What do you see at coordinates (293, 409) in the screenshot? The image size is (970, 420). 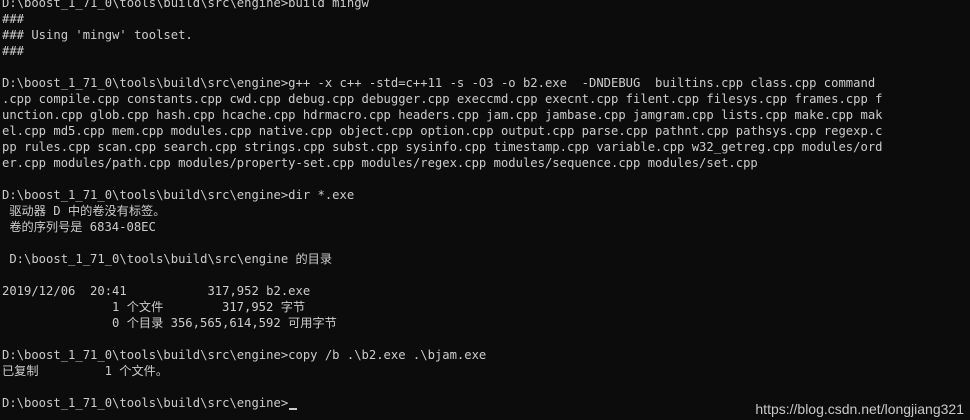 I see `text-cursor` at bounding box center [293, 409].